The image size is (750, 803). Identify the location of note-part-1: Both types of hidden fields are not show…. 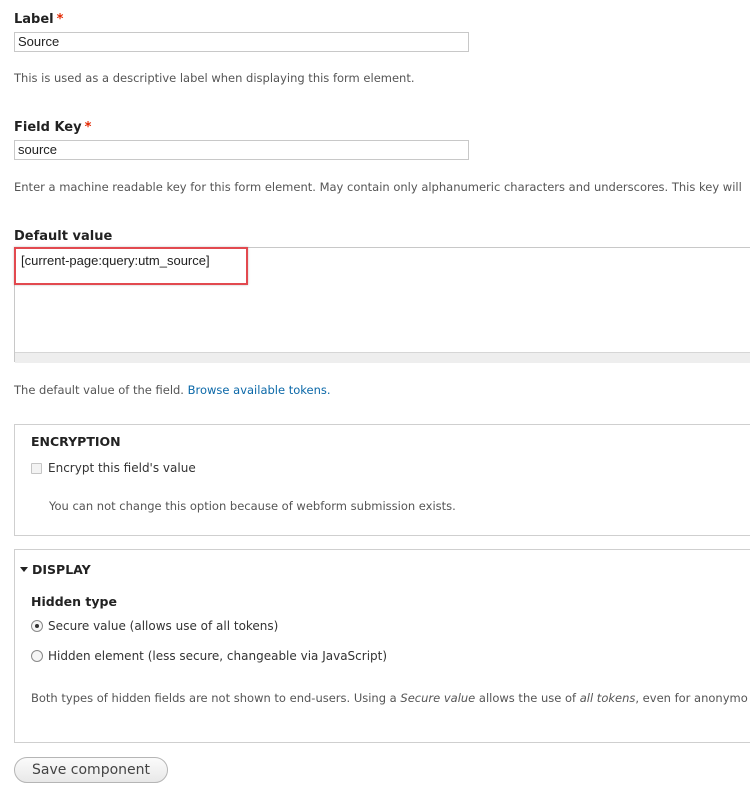
(216, 698).